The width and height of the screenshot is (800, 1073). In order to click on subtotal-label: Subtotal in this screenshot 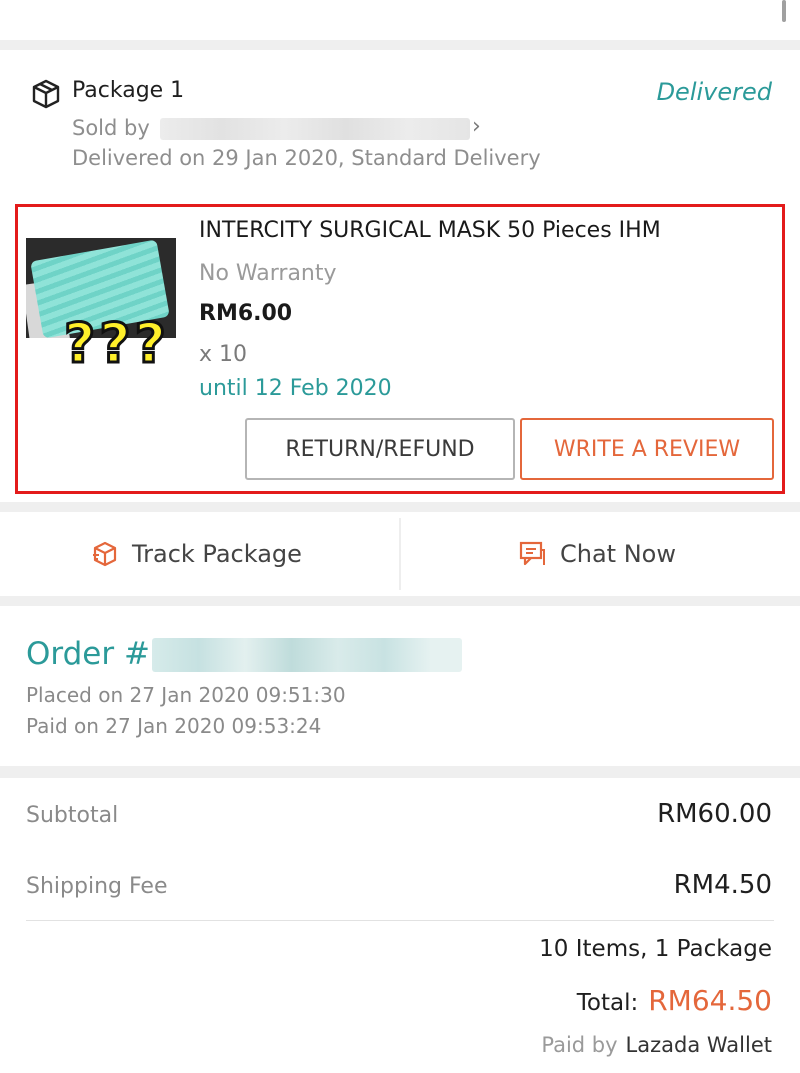, I will do `click(72, 815)`.